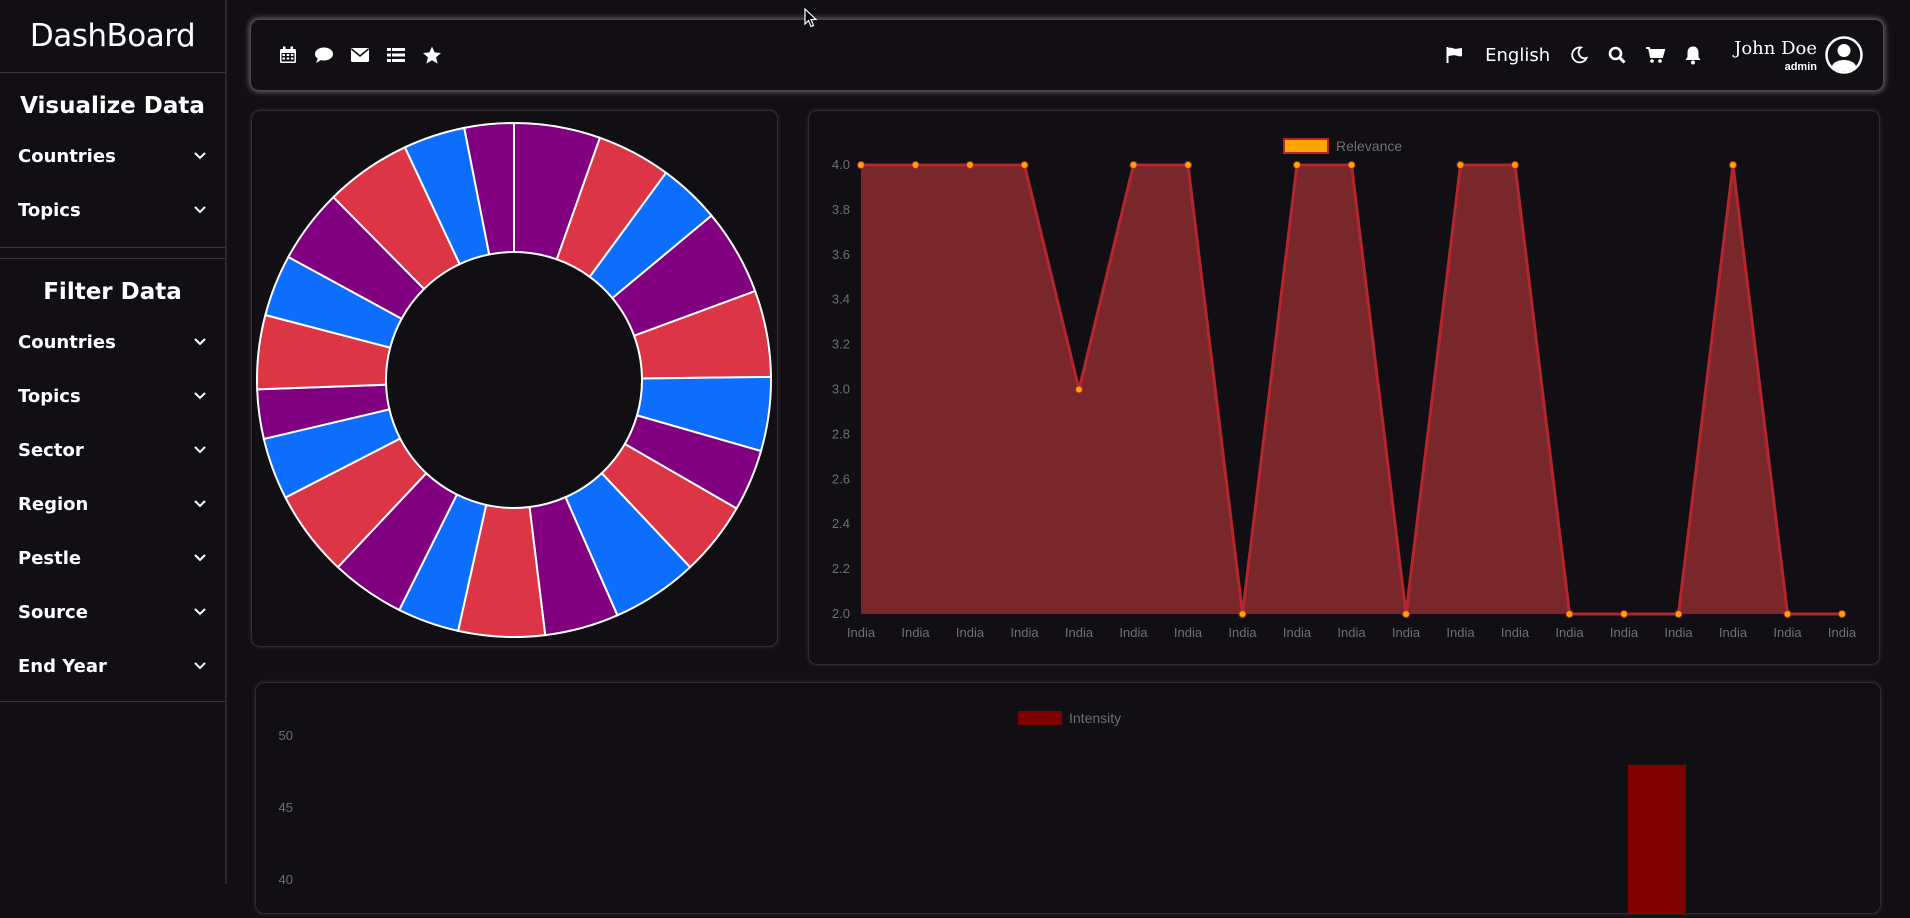 This screenshot has width=1910, height=918. I want to click on filter-title: Filter Data, so click(112, 292).